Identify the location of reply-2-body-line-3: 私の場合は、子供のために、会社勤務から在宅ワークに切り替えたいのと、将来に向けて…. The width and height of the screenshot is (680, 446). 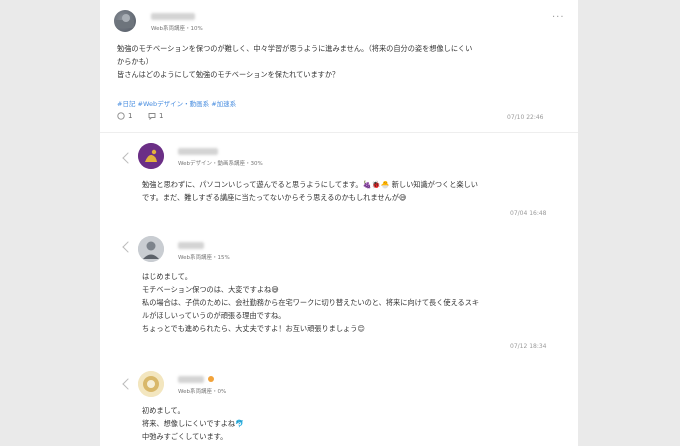
(311, 302).